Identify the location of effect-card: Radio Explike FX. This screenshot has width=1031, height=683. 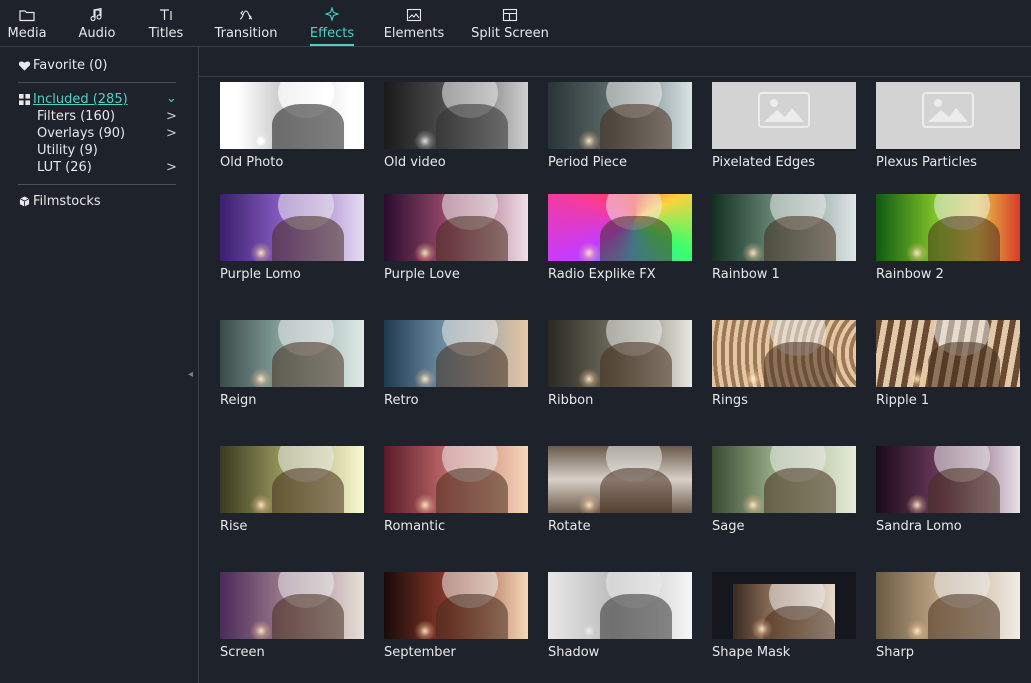
(620, 238).